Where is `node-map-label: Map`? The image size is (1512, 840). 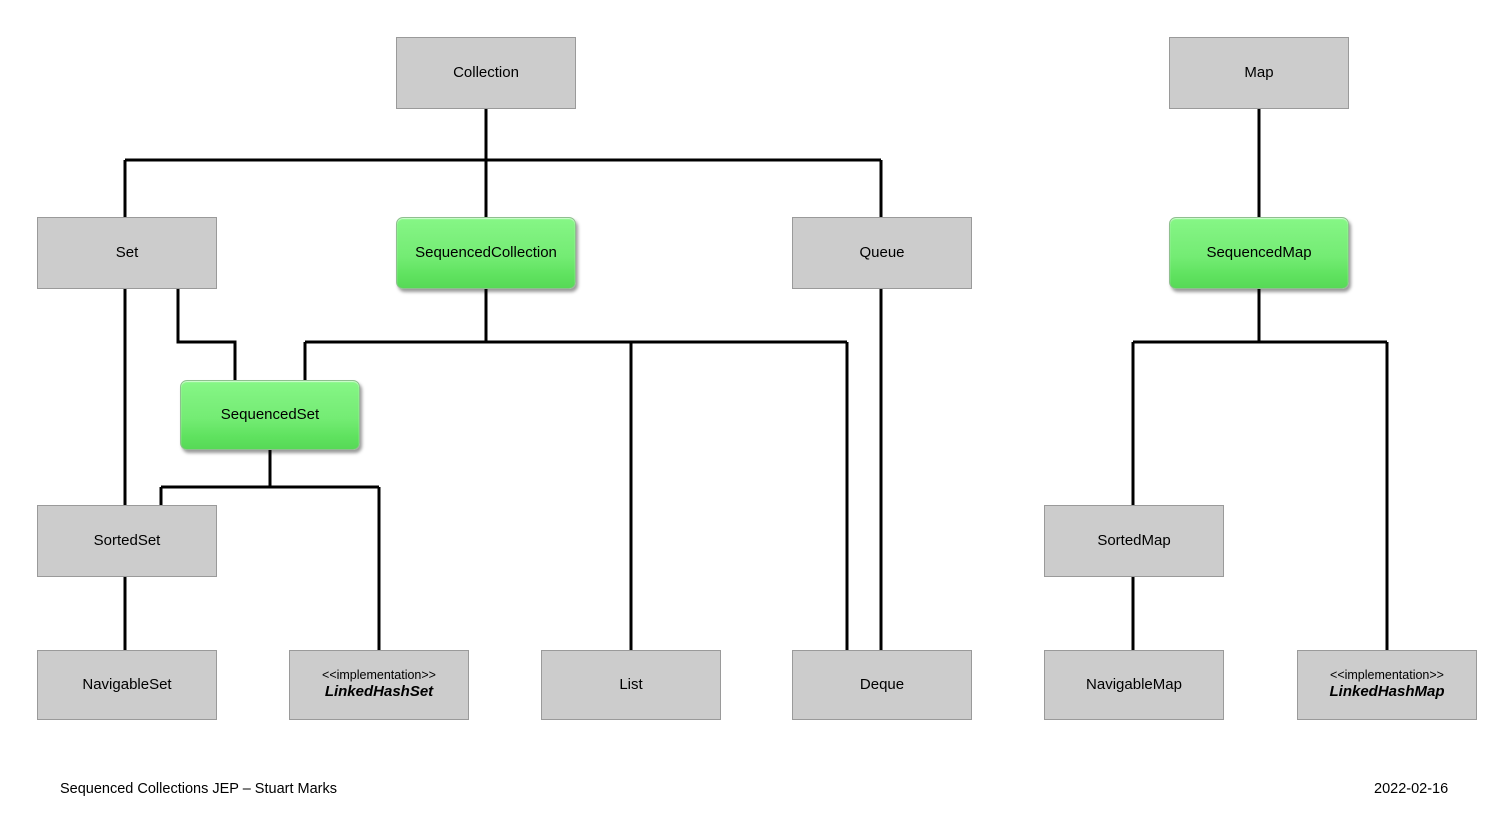
node-map-label: Map is located at coordinates (1259, 72).